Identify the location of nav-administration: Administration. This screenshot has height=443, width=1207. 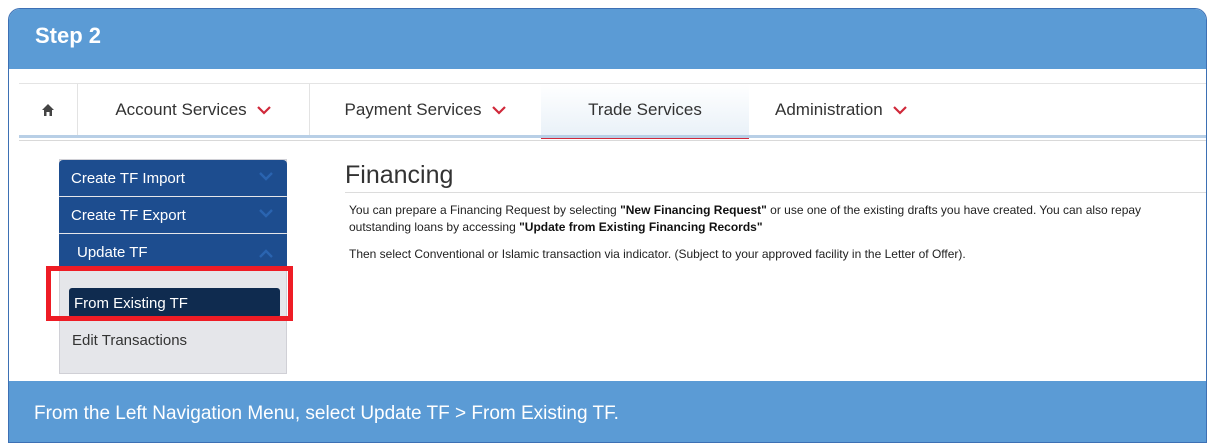
(875, 110).